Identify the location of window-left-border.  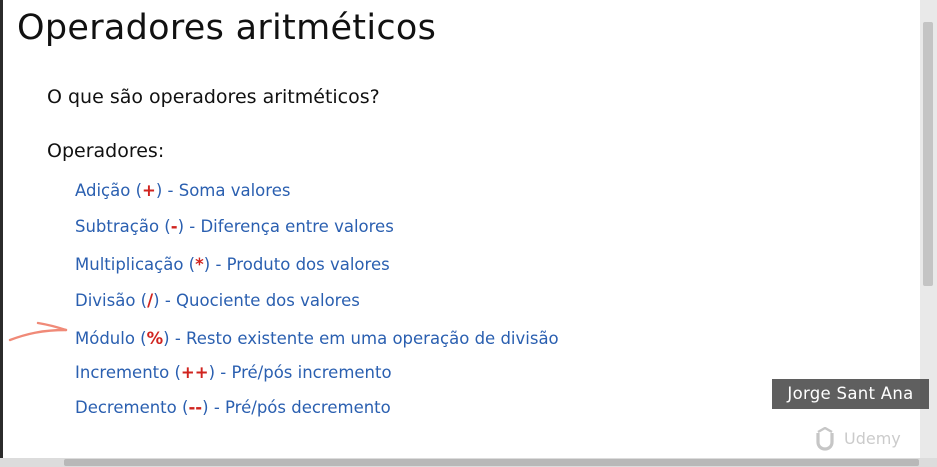
(1, 233).